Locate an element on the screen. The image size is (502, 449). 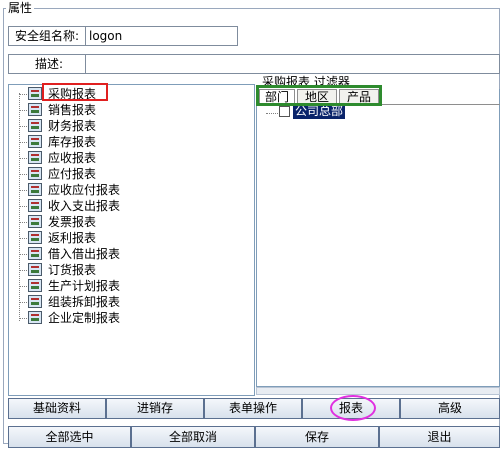
tree-item-borrow-lend-report: 借入借出报表 is located at coordinates (94, 254).